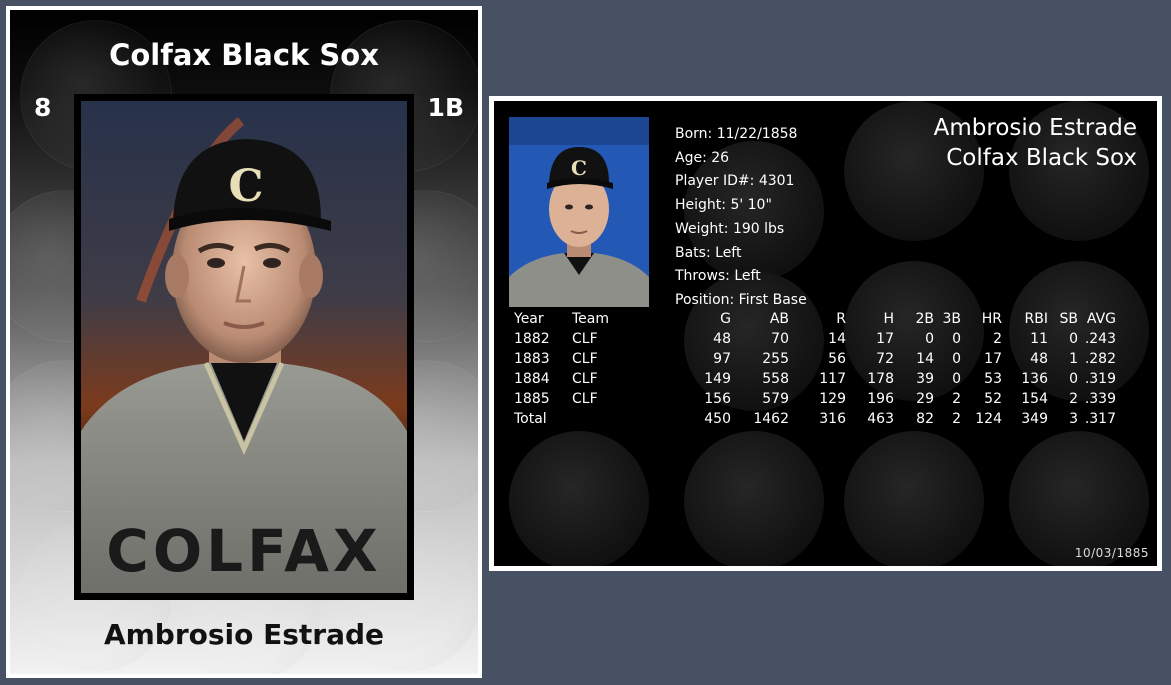  Describe the element at coordinates (708, 252) in the screenshot. I see `bats-text: Bats: Left` at that location.